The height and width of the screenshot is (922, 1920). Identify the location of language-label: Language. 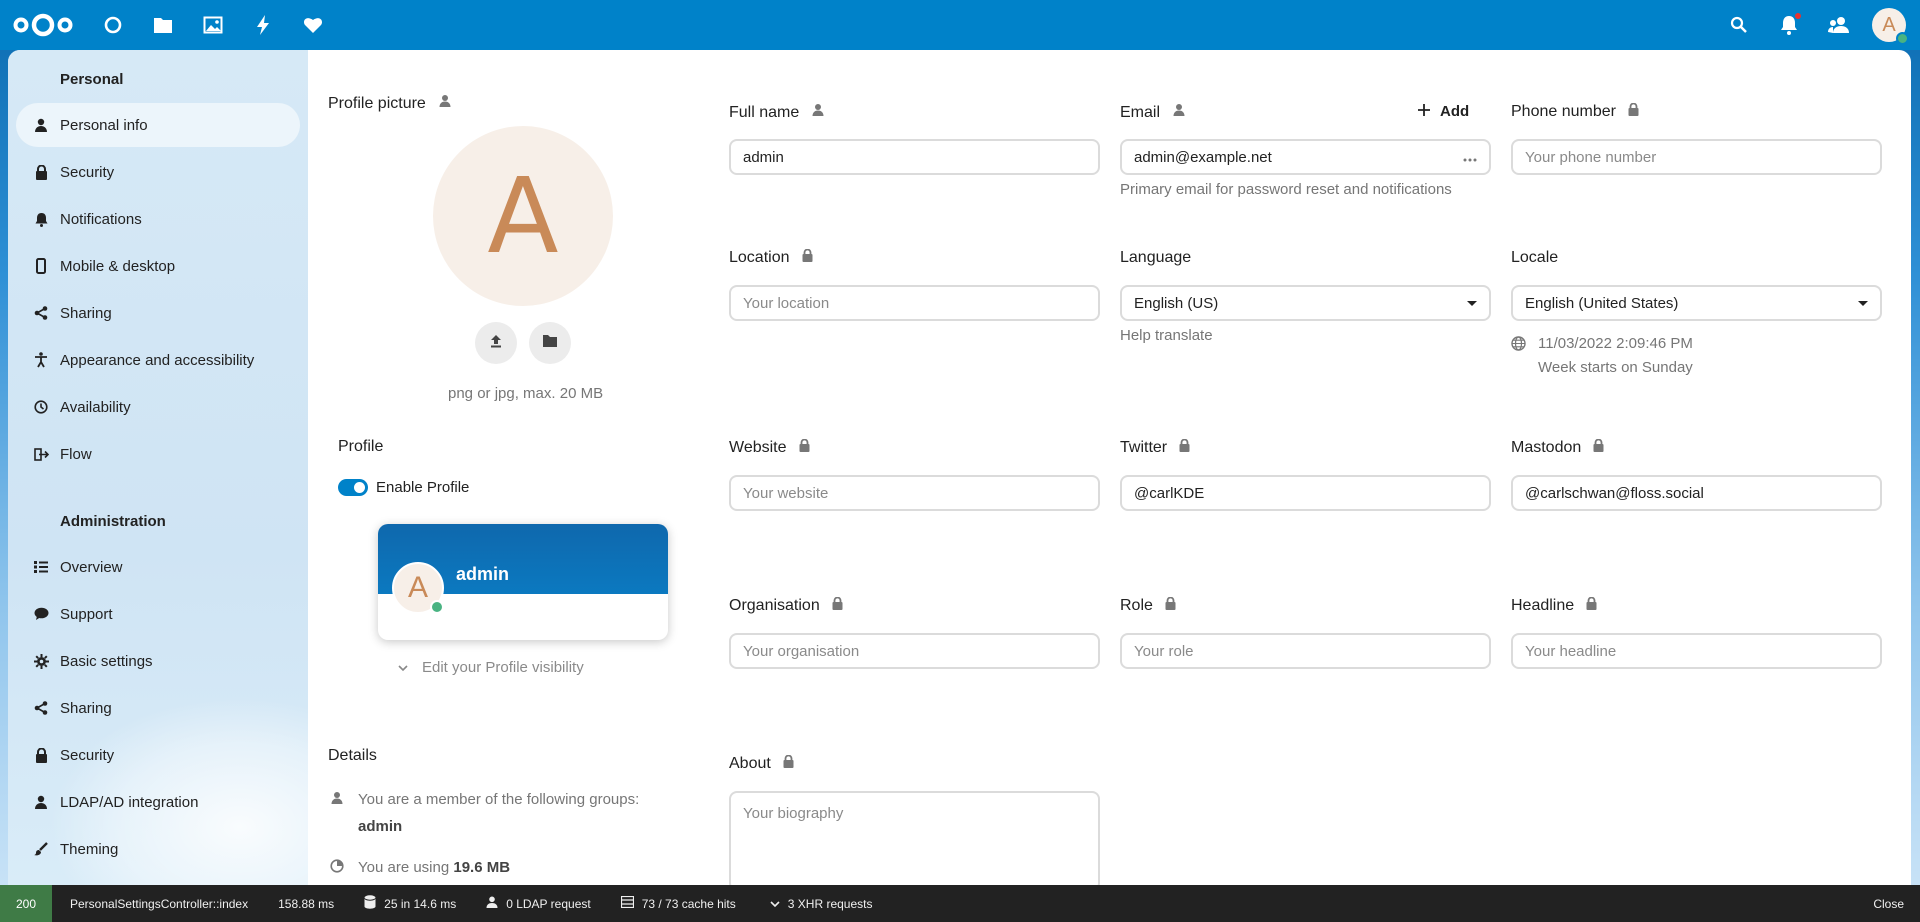
(1156, 257).